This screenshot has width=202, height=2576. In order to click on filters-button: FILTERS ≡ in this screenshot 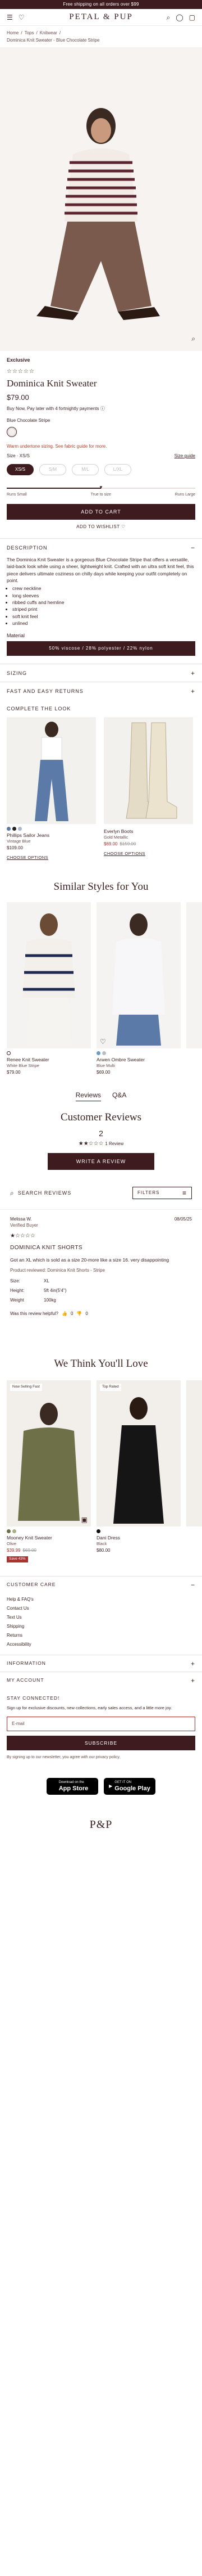, I will do `click(162, 1193)`.